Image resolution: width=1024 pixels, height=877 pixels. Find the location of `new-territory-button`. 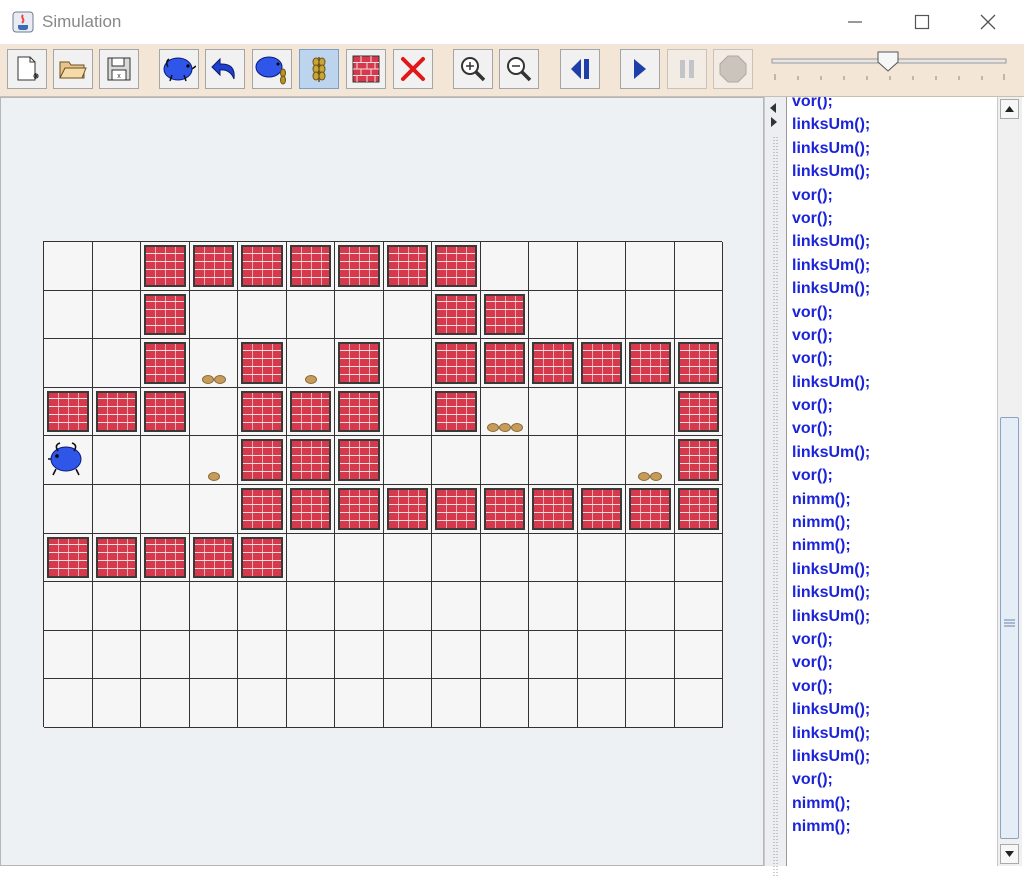

new-territory-button is located at coordinates (27, 69).